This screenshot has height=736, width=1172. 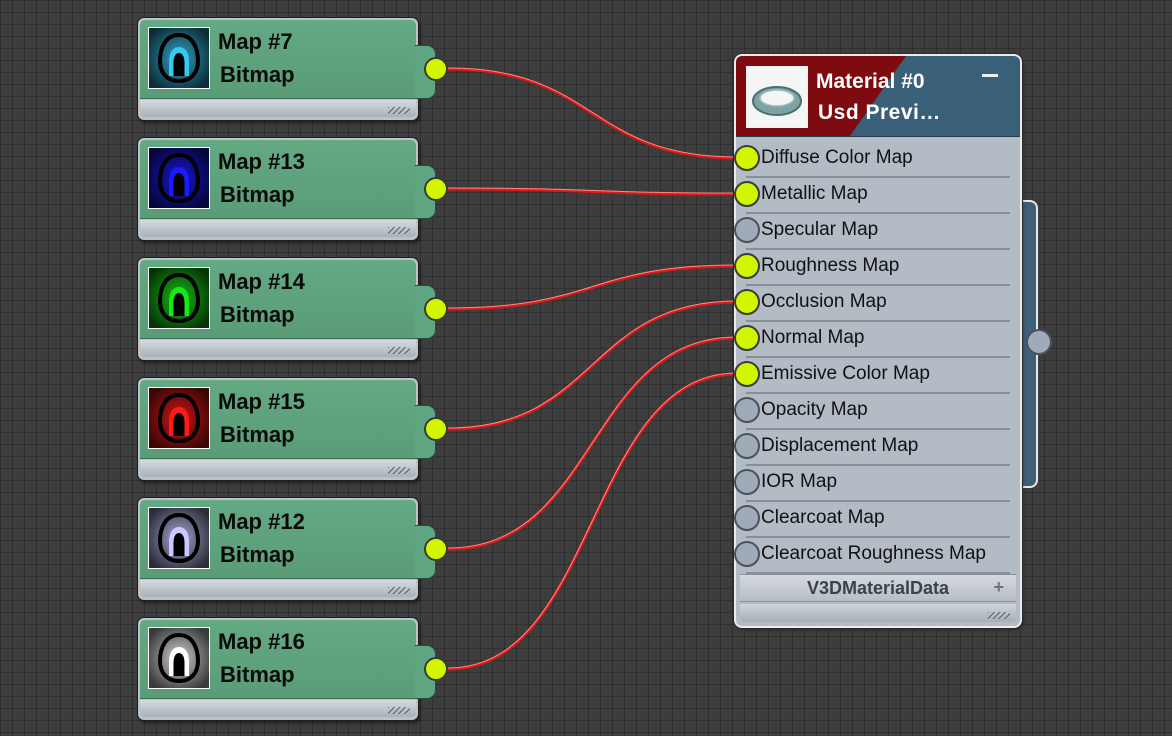 What do you see at coordinates (278, 539) in the screenshot?
I see `map-node-header: Map #12 Bitmap` at bounding box center [278, 539].